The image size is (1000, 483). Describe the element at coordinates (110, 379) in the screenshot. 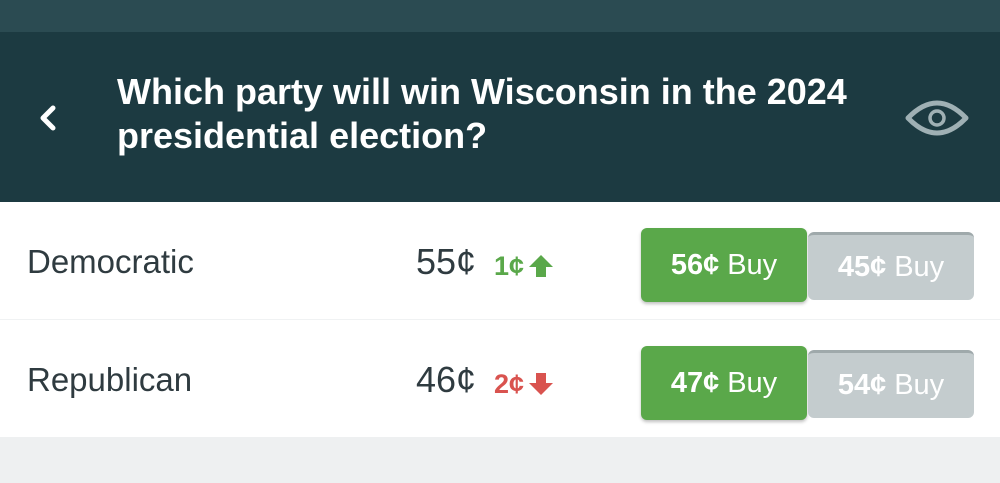

I see `outcome-name: Republican` at that location.